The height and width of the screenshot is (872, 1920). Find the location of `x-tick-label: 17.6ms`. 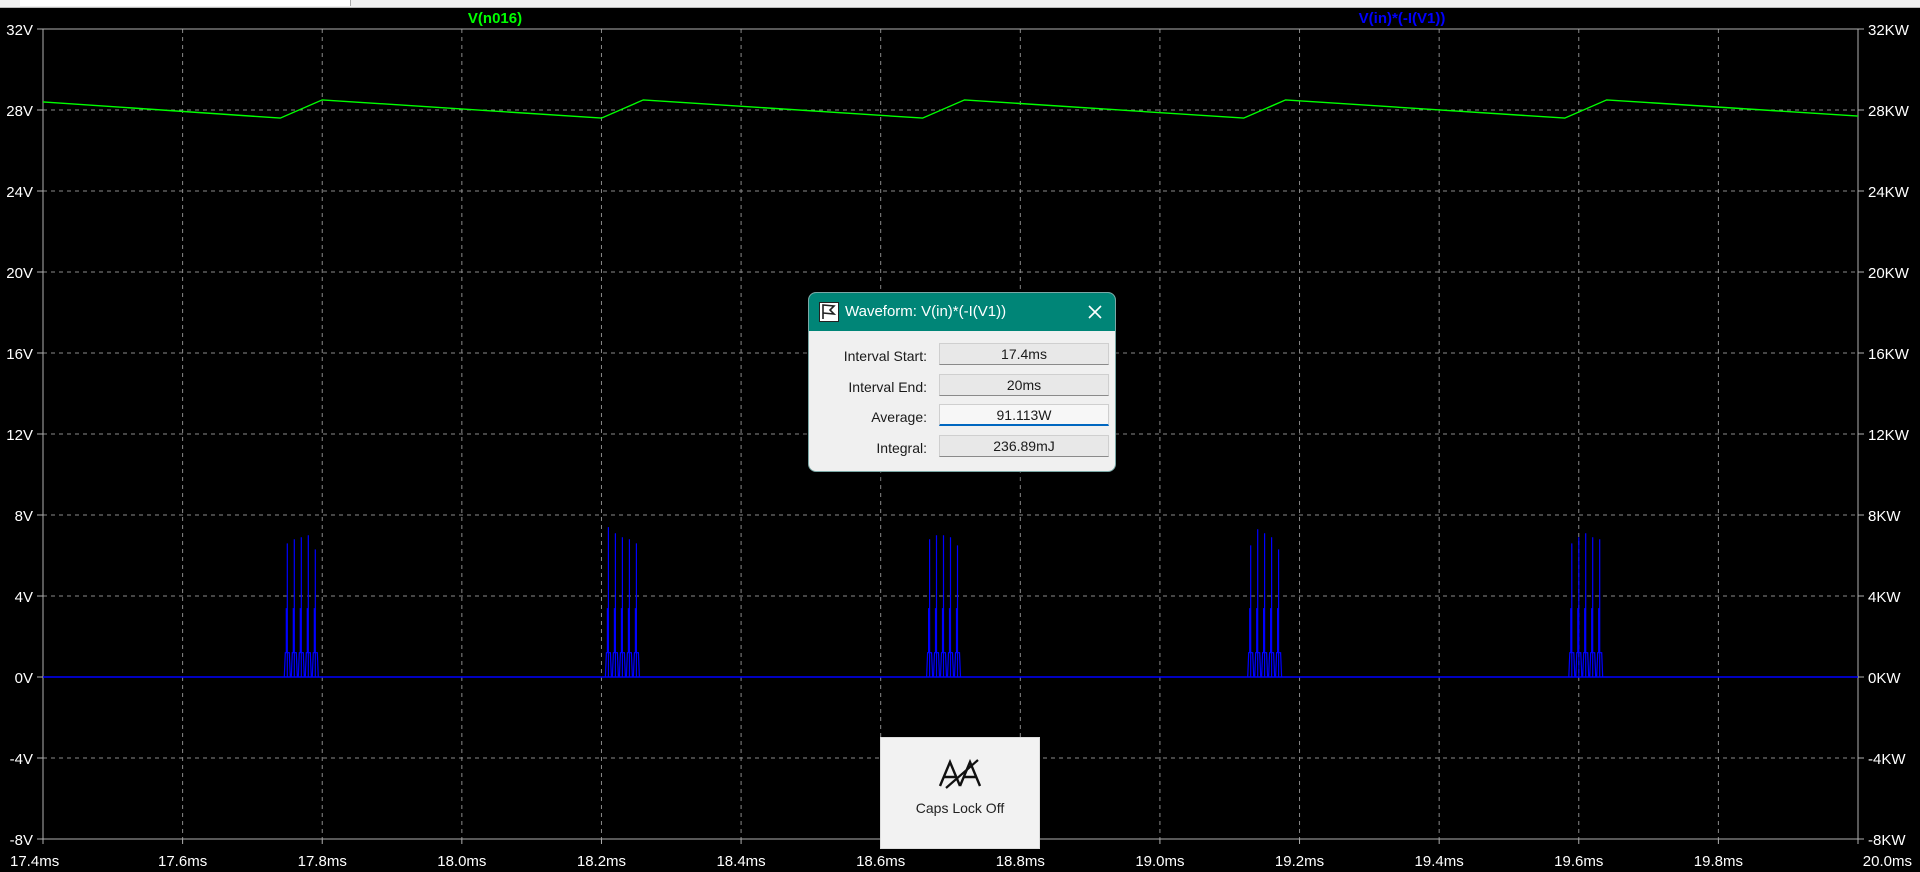

x-tick-label: 17.6ms is located at coordinates (182, 861).